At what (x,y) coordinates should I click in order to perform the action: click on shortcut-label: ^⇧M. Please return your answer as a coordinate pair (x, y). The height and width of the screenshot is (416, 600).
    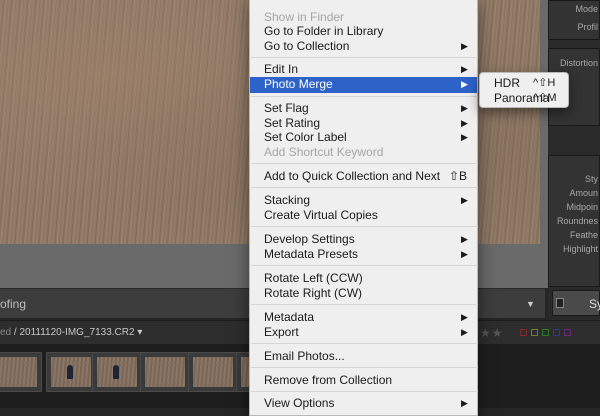
    Looking at the image, I should click on (545, 98).